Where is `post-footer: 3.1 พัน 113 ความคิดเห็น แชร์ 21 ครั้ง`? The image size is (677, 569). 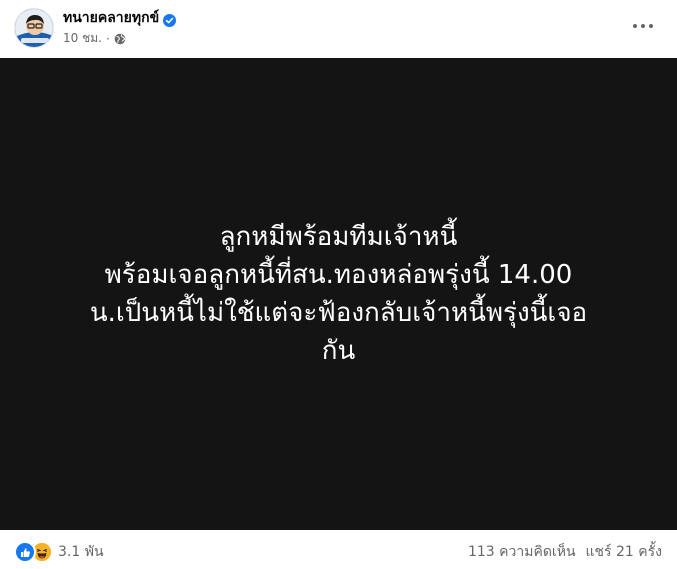
post-footer: 3.1 พัน 113 ความคิดเห็น แชร์ 21 ครั้ง is located at coordinates (338, 549).